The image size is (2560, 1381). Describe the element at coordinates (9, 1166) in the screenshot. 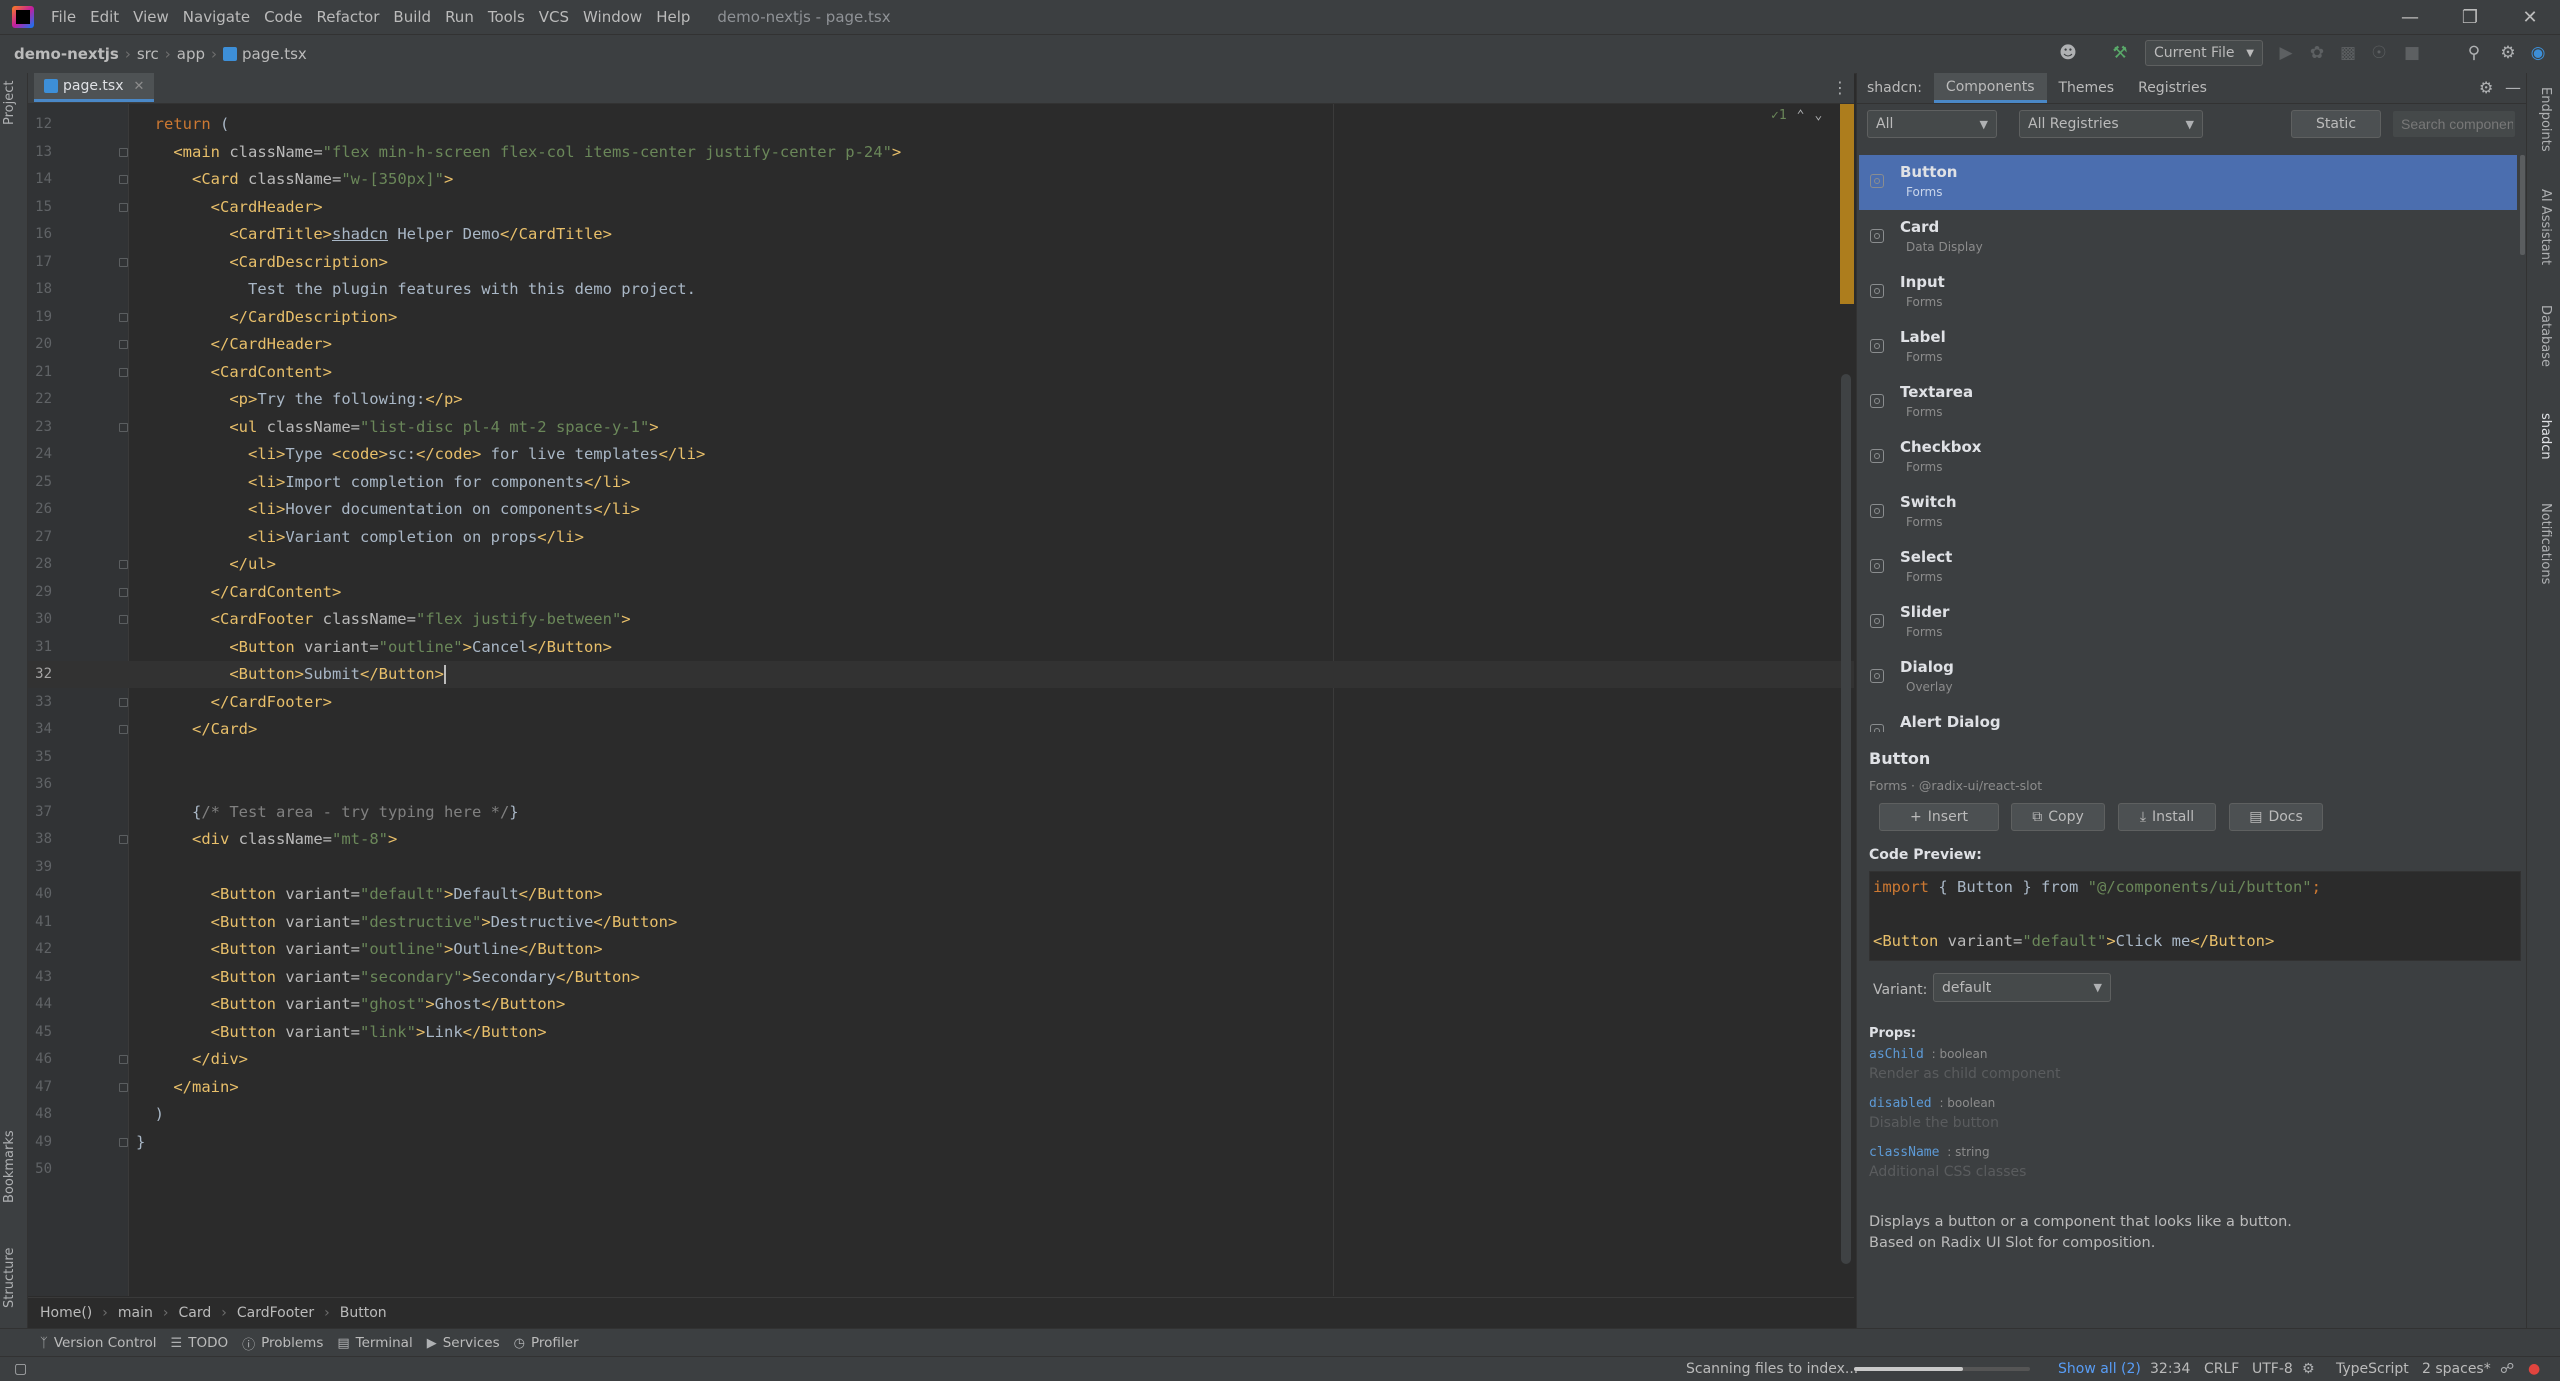

I see `bookmarks-tool-button: Bookmarks` at that location.